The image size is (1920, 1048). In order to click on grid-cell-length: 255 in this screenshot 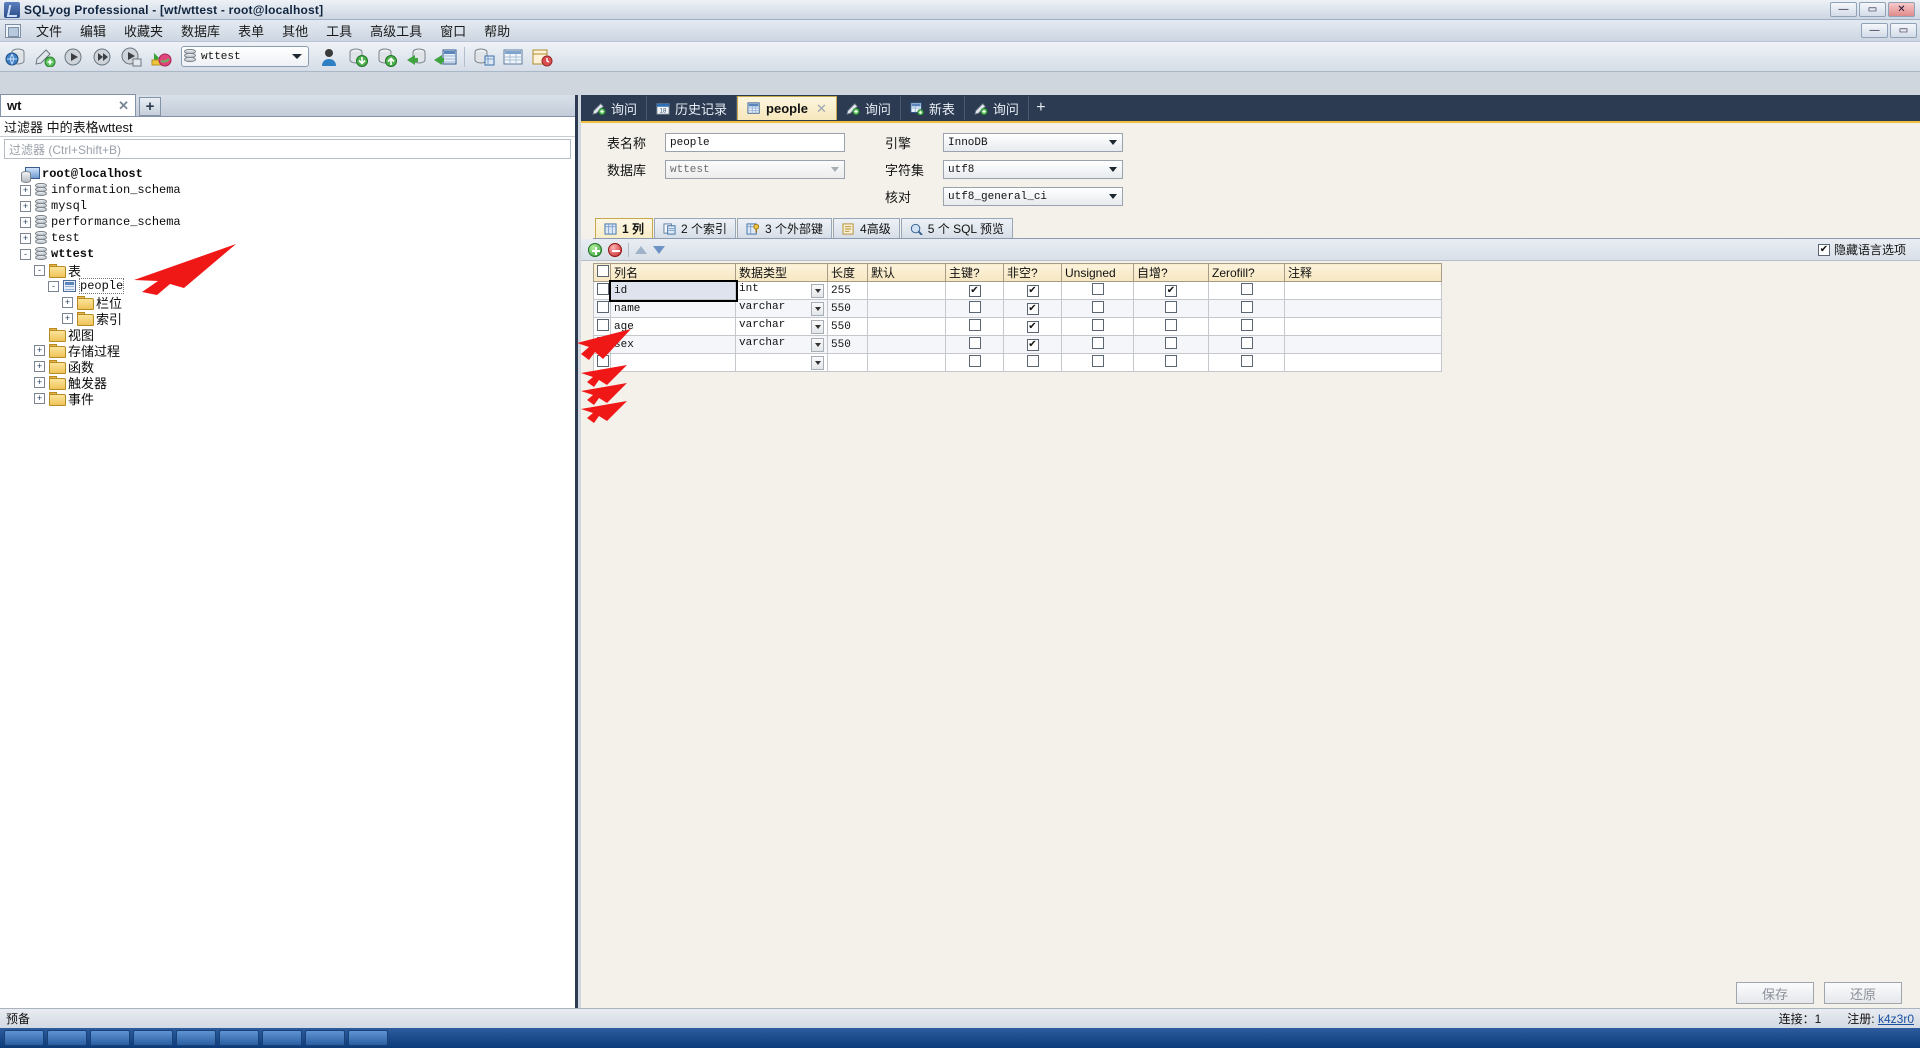, I will do `click(847, 290)`.